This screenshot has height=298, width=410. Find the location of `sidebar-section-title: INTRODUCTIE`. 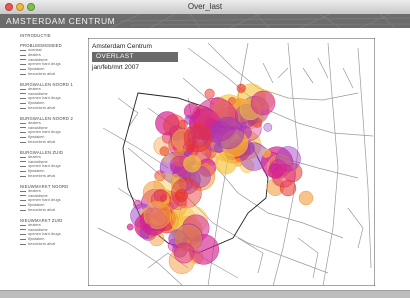

sidebar-section-title: INTRODUCTIE is located at coordinates (55, 35).